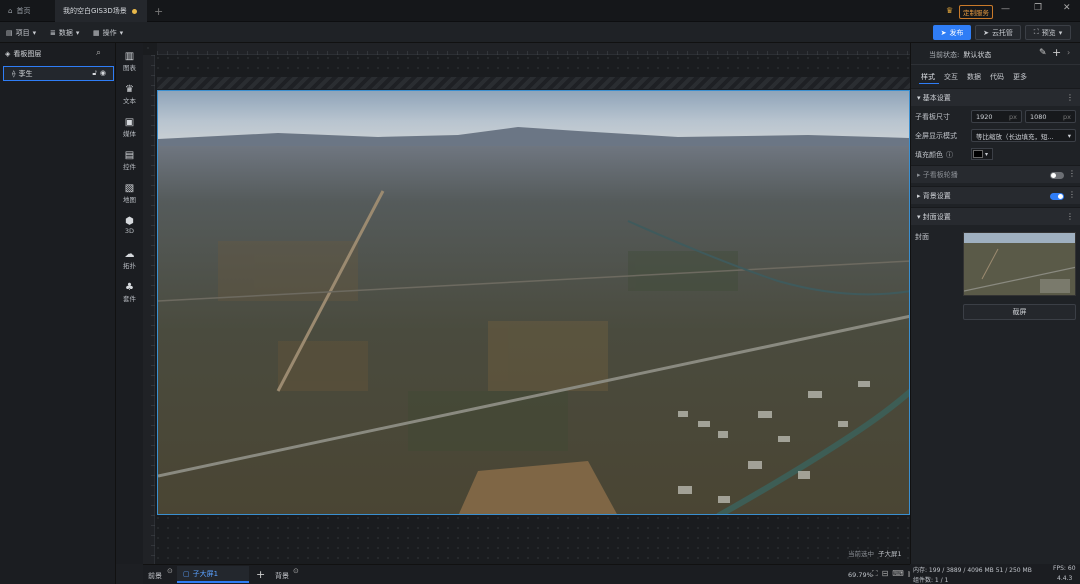  I want to click on tab-data: 数据, so click(974, 77).